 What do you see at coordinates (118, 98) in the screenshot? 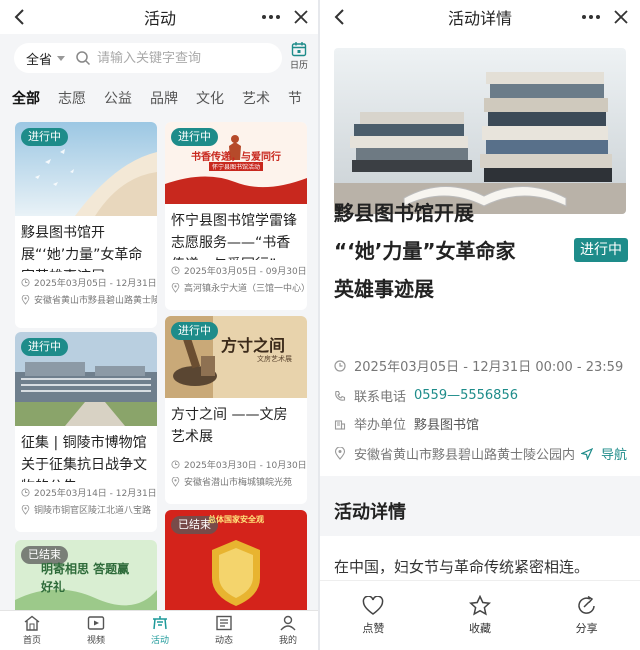
I see `tab-charity: 公益` at bounding box center [118, 98].